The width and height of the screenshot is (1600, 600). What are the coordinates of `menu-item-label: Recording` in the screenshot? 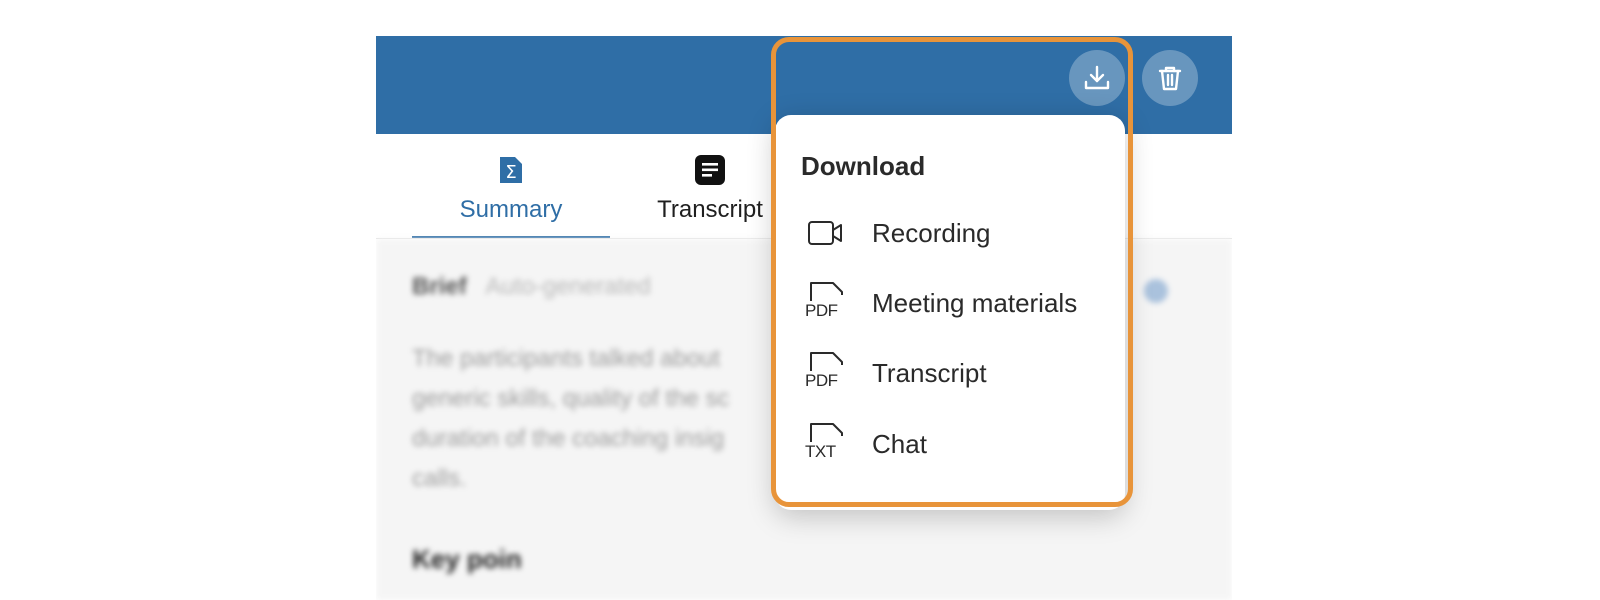 It's located at (931, 232).